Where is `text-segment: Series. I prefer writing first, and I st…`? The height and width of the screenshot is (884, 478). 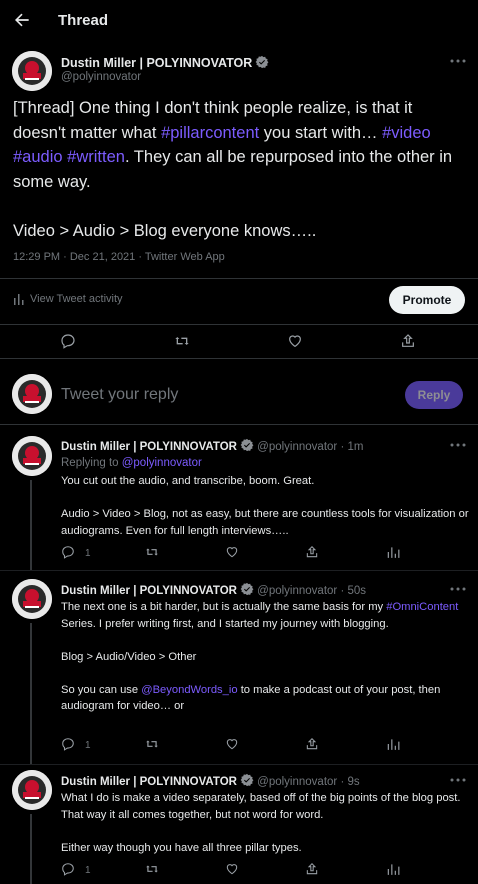 text-segment: Series. I prefer writing first, and I st… is located at coordinates (225, 656).